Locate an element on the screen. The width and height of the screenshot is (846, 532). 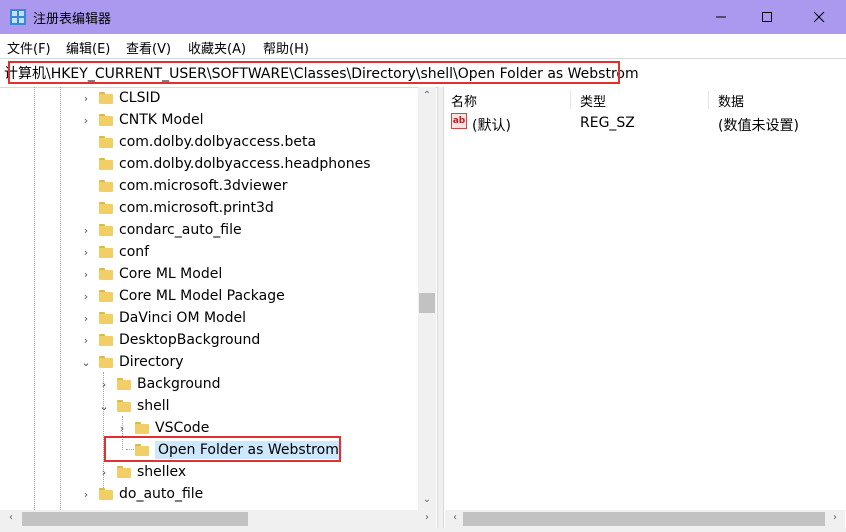
minimize-icon is located at coordinates (721, 17).